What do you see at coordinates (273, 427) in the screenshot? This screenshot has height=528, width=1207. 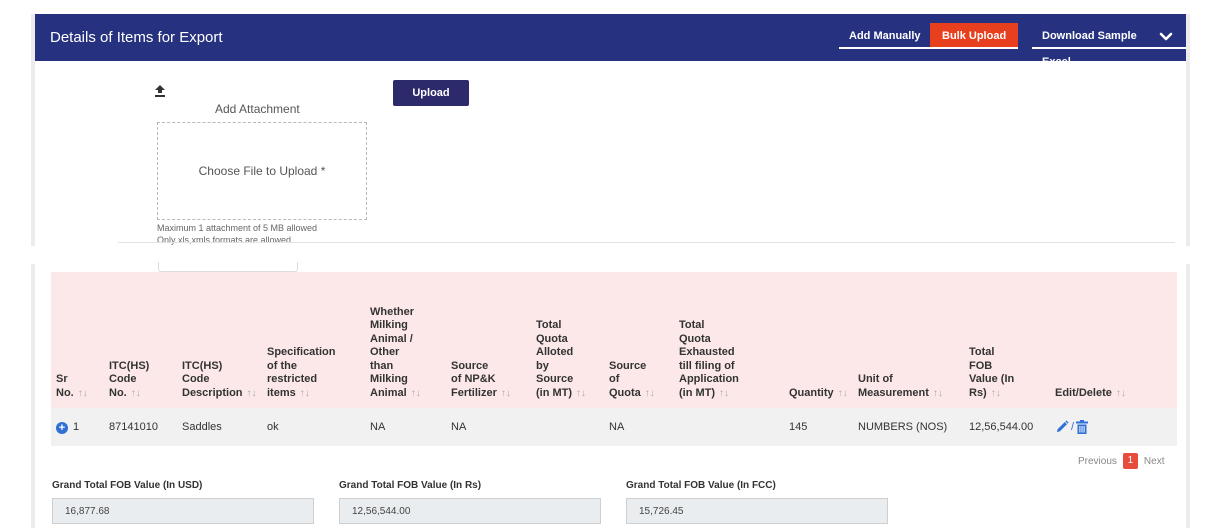 I see `specification-value: ok` at bounding box center [273, 427].